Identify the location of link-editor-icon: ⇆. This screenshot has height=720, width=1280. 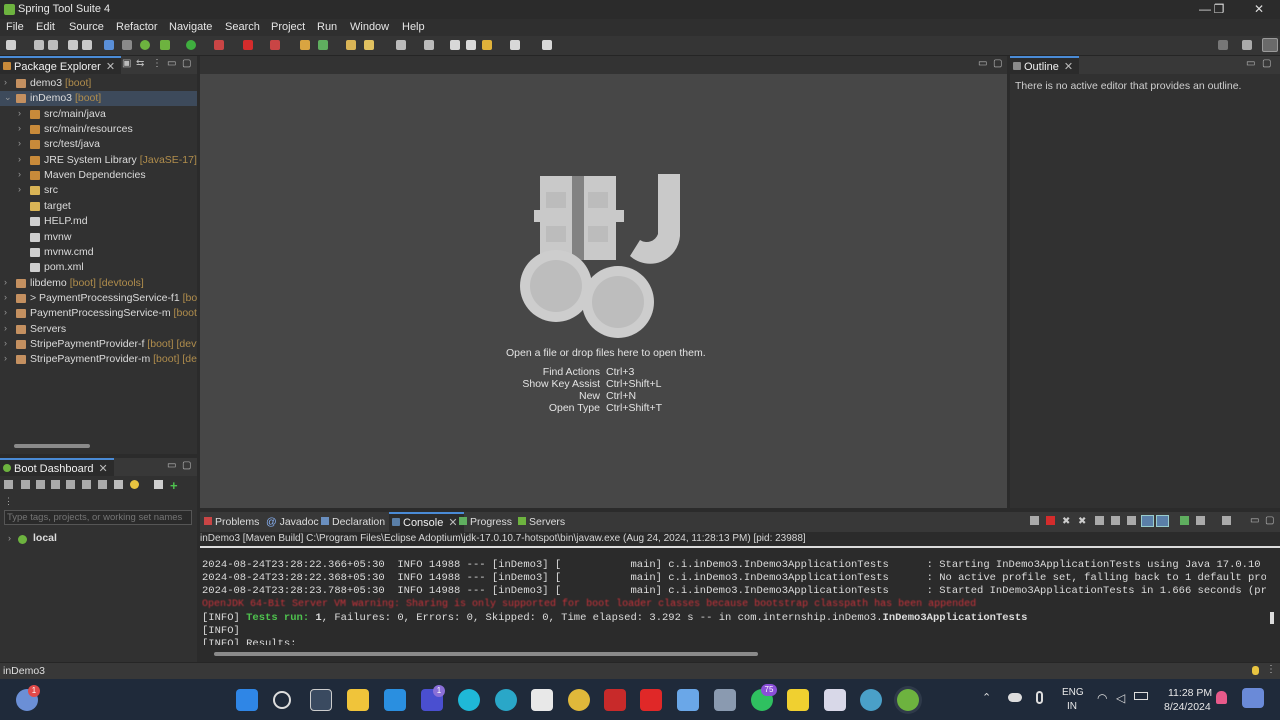
(140, 63).